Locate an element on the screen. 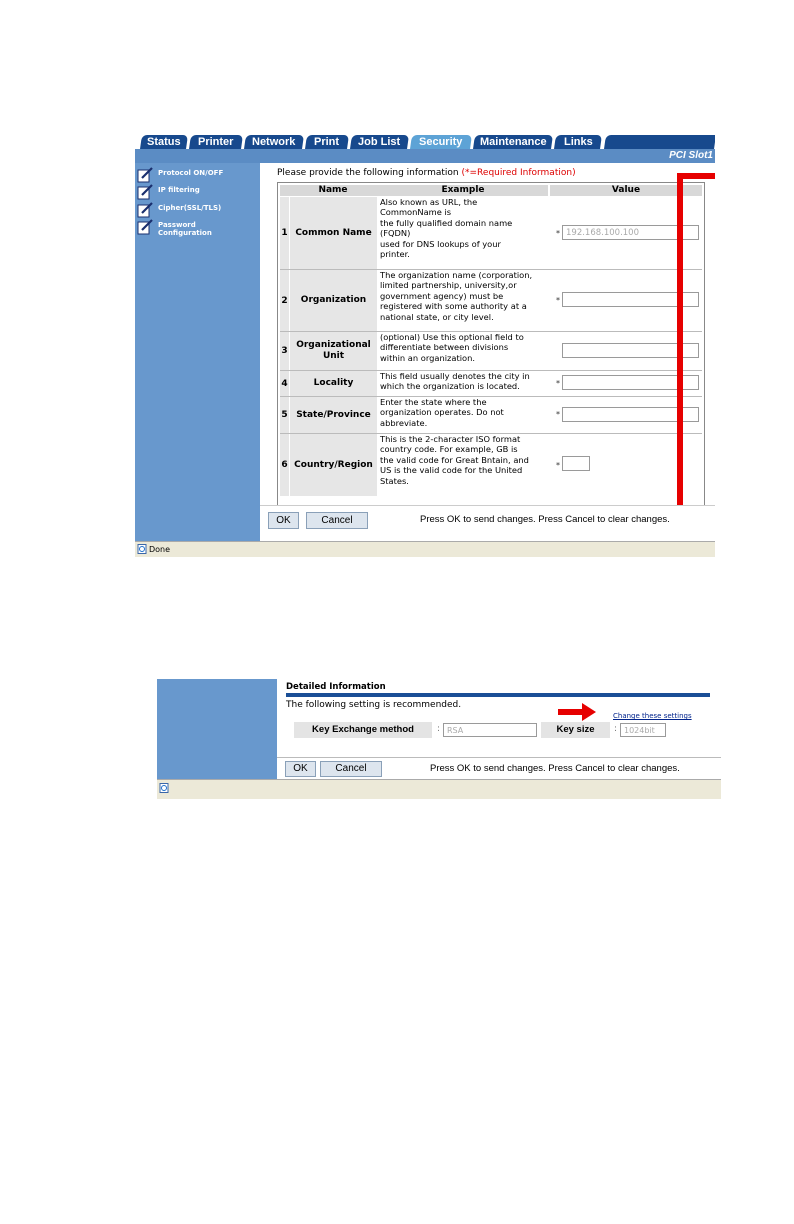  tab-label: Job List is located at coordinates (379, 142).